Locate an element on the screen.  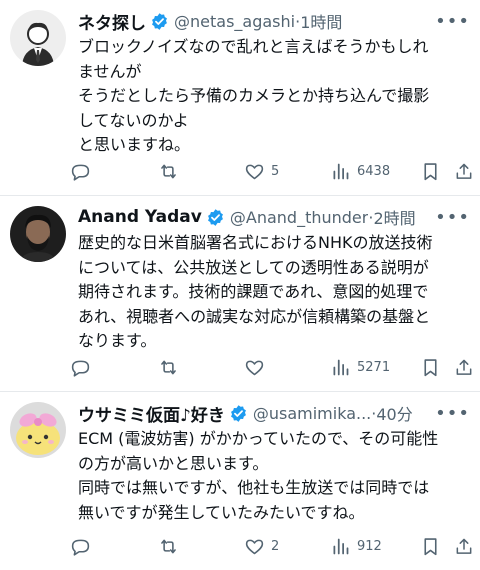
tweet-actions: 2 912 is located at coordinates (272, 546).